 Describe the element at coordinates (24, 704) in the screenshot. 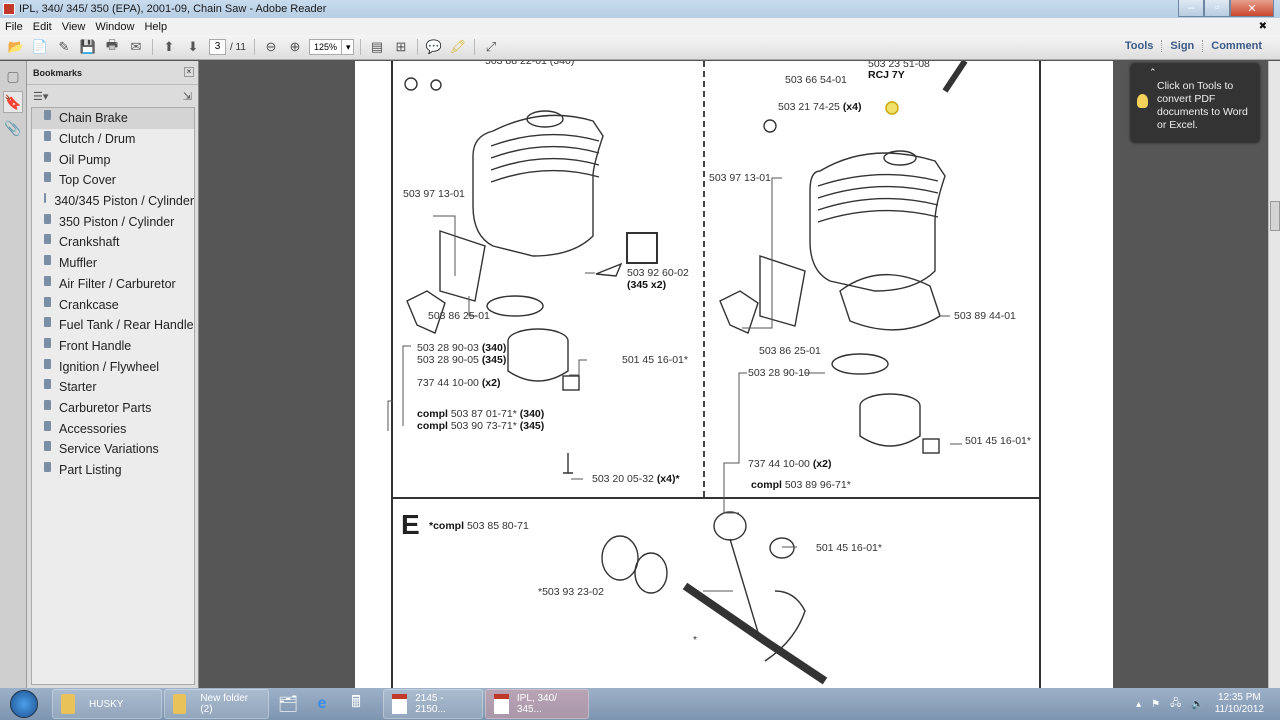

I see `start-button` at that location.